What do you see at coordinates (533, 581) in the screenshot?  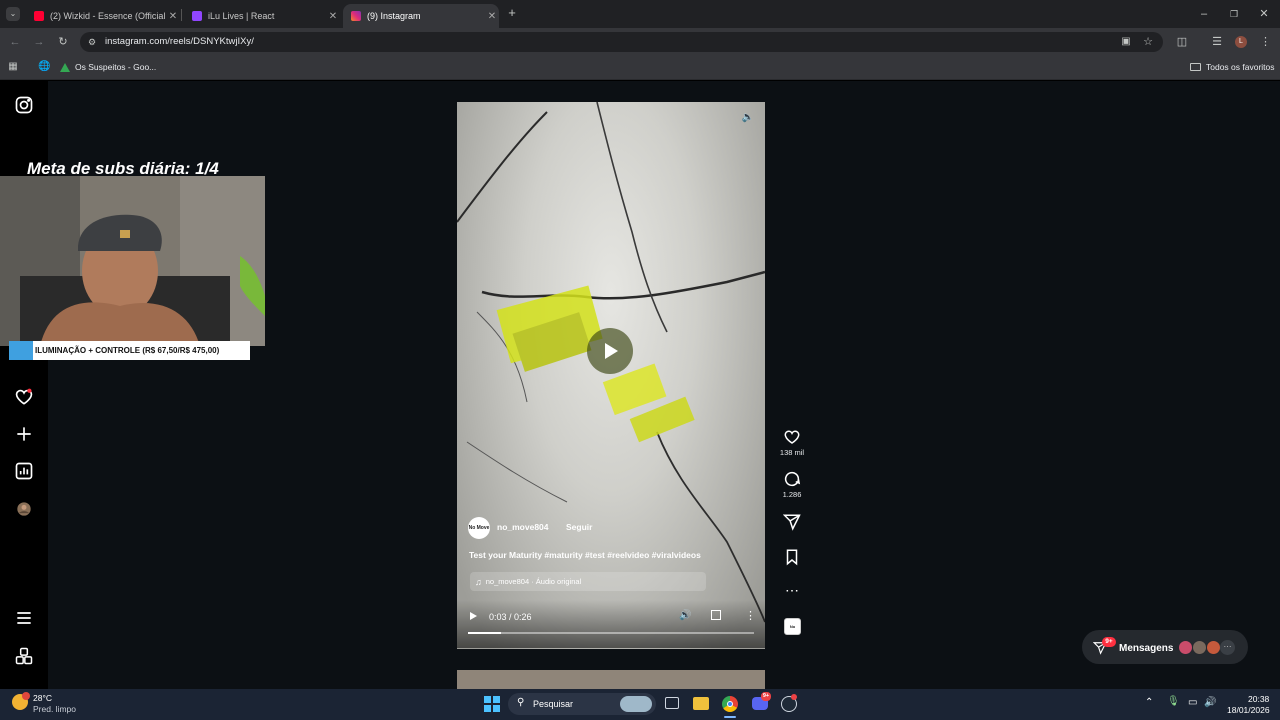 I see `reel-audio-label: no_move804 · Áudio original` at bounding box center [533, 581].